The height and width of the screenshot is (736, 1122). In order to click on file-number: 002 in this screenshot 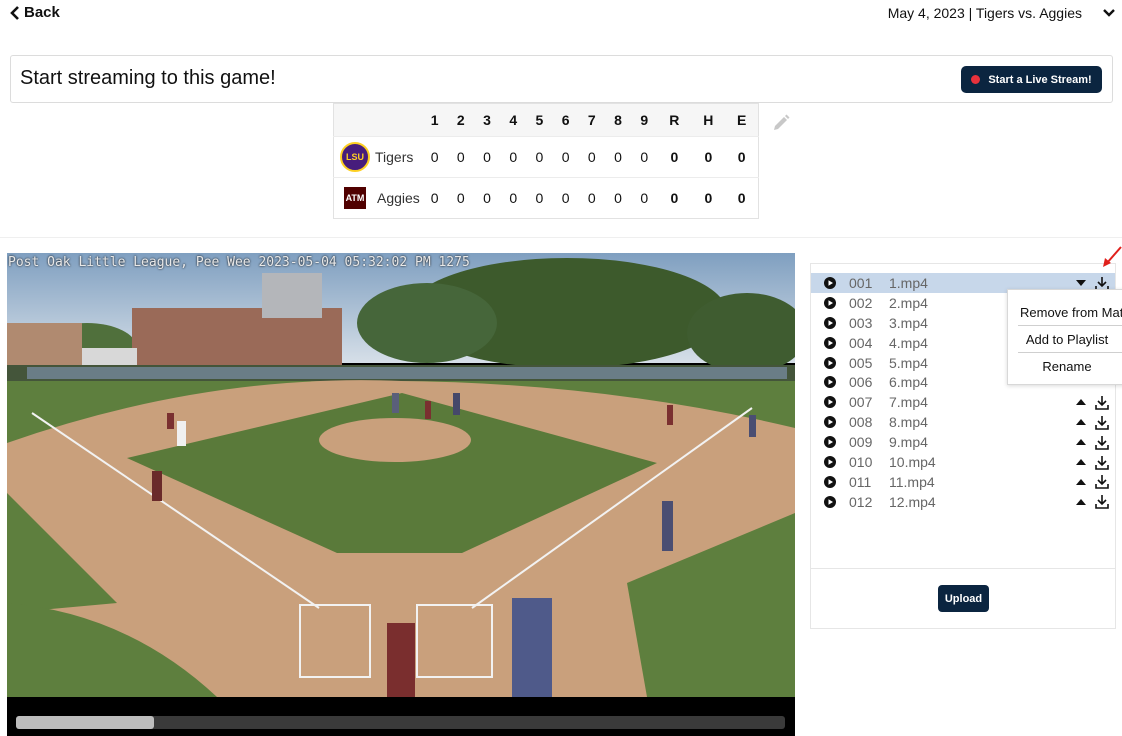, I will do `click(861, 302)`.